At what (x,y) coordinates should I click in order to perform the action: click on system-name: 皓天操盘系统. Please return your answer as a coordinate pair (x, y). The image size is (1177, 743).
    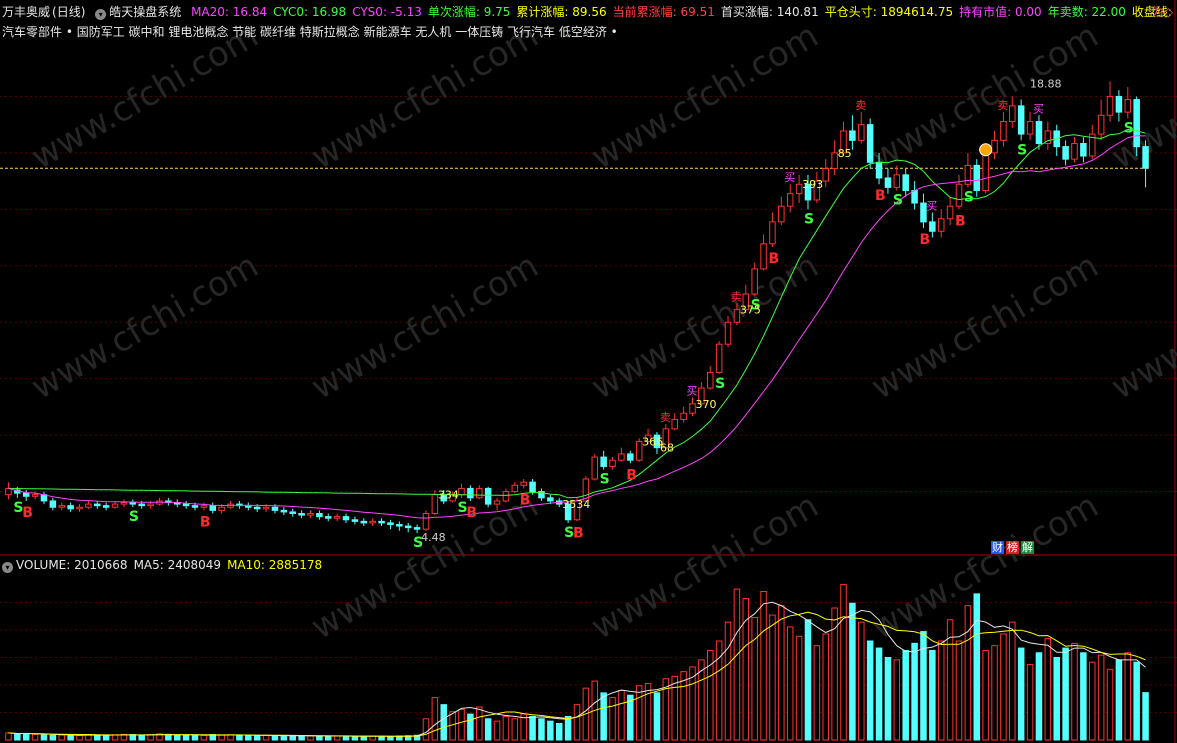
    Looking at the image, I should click on (145, 11).